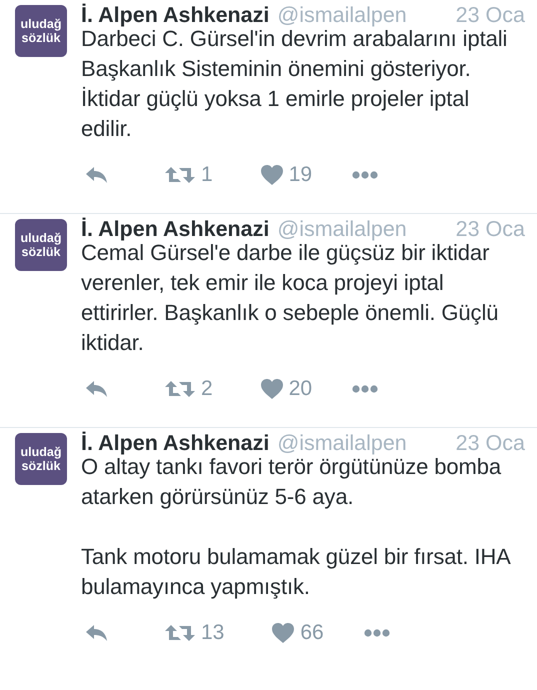 The height and width of the screenshot is (690, 537). Describe the element at coordinates (294, 84) in the screenshot. I see `tweet-text: Darbeci C. Gürsel'in devrim arabalarını iptali Başkanlık Sisteminin önemini gösteriyor. İktidar güçlü yoksa 1 emirle projeler iptal edilir.` at that location.